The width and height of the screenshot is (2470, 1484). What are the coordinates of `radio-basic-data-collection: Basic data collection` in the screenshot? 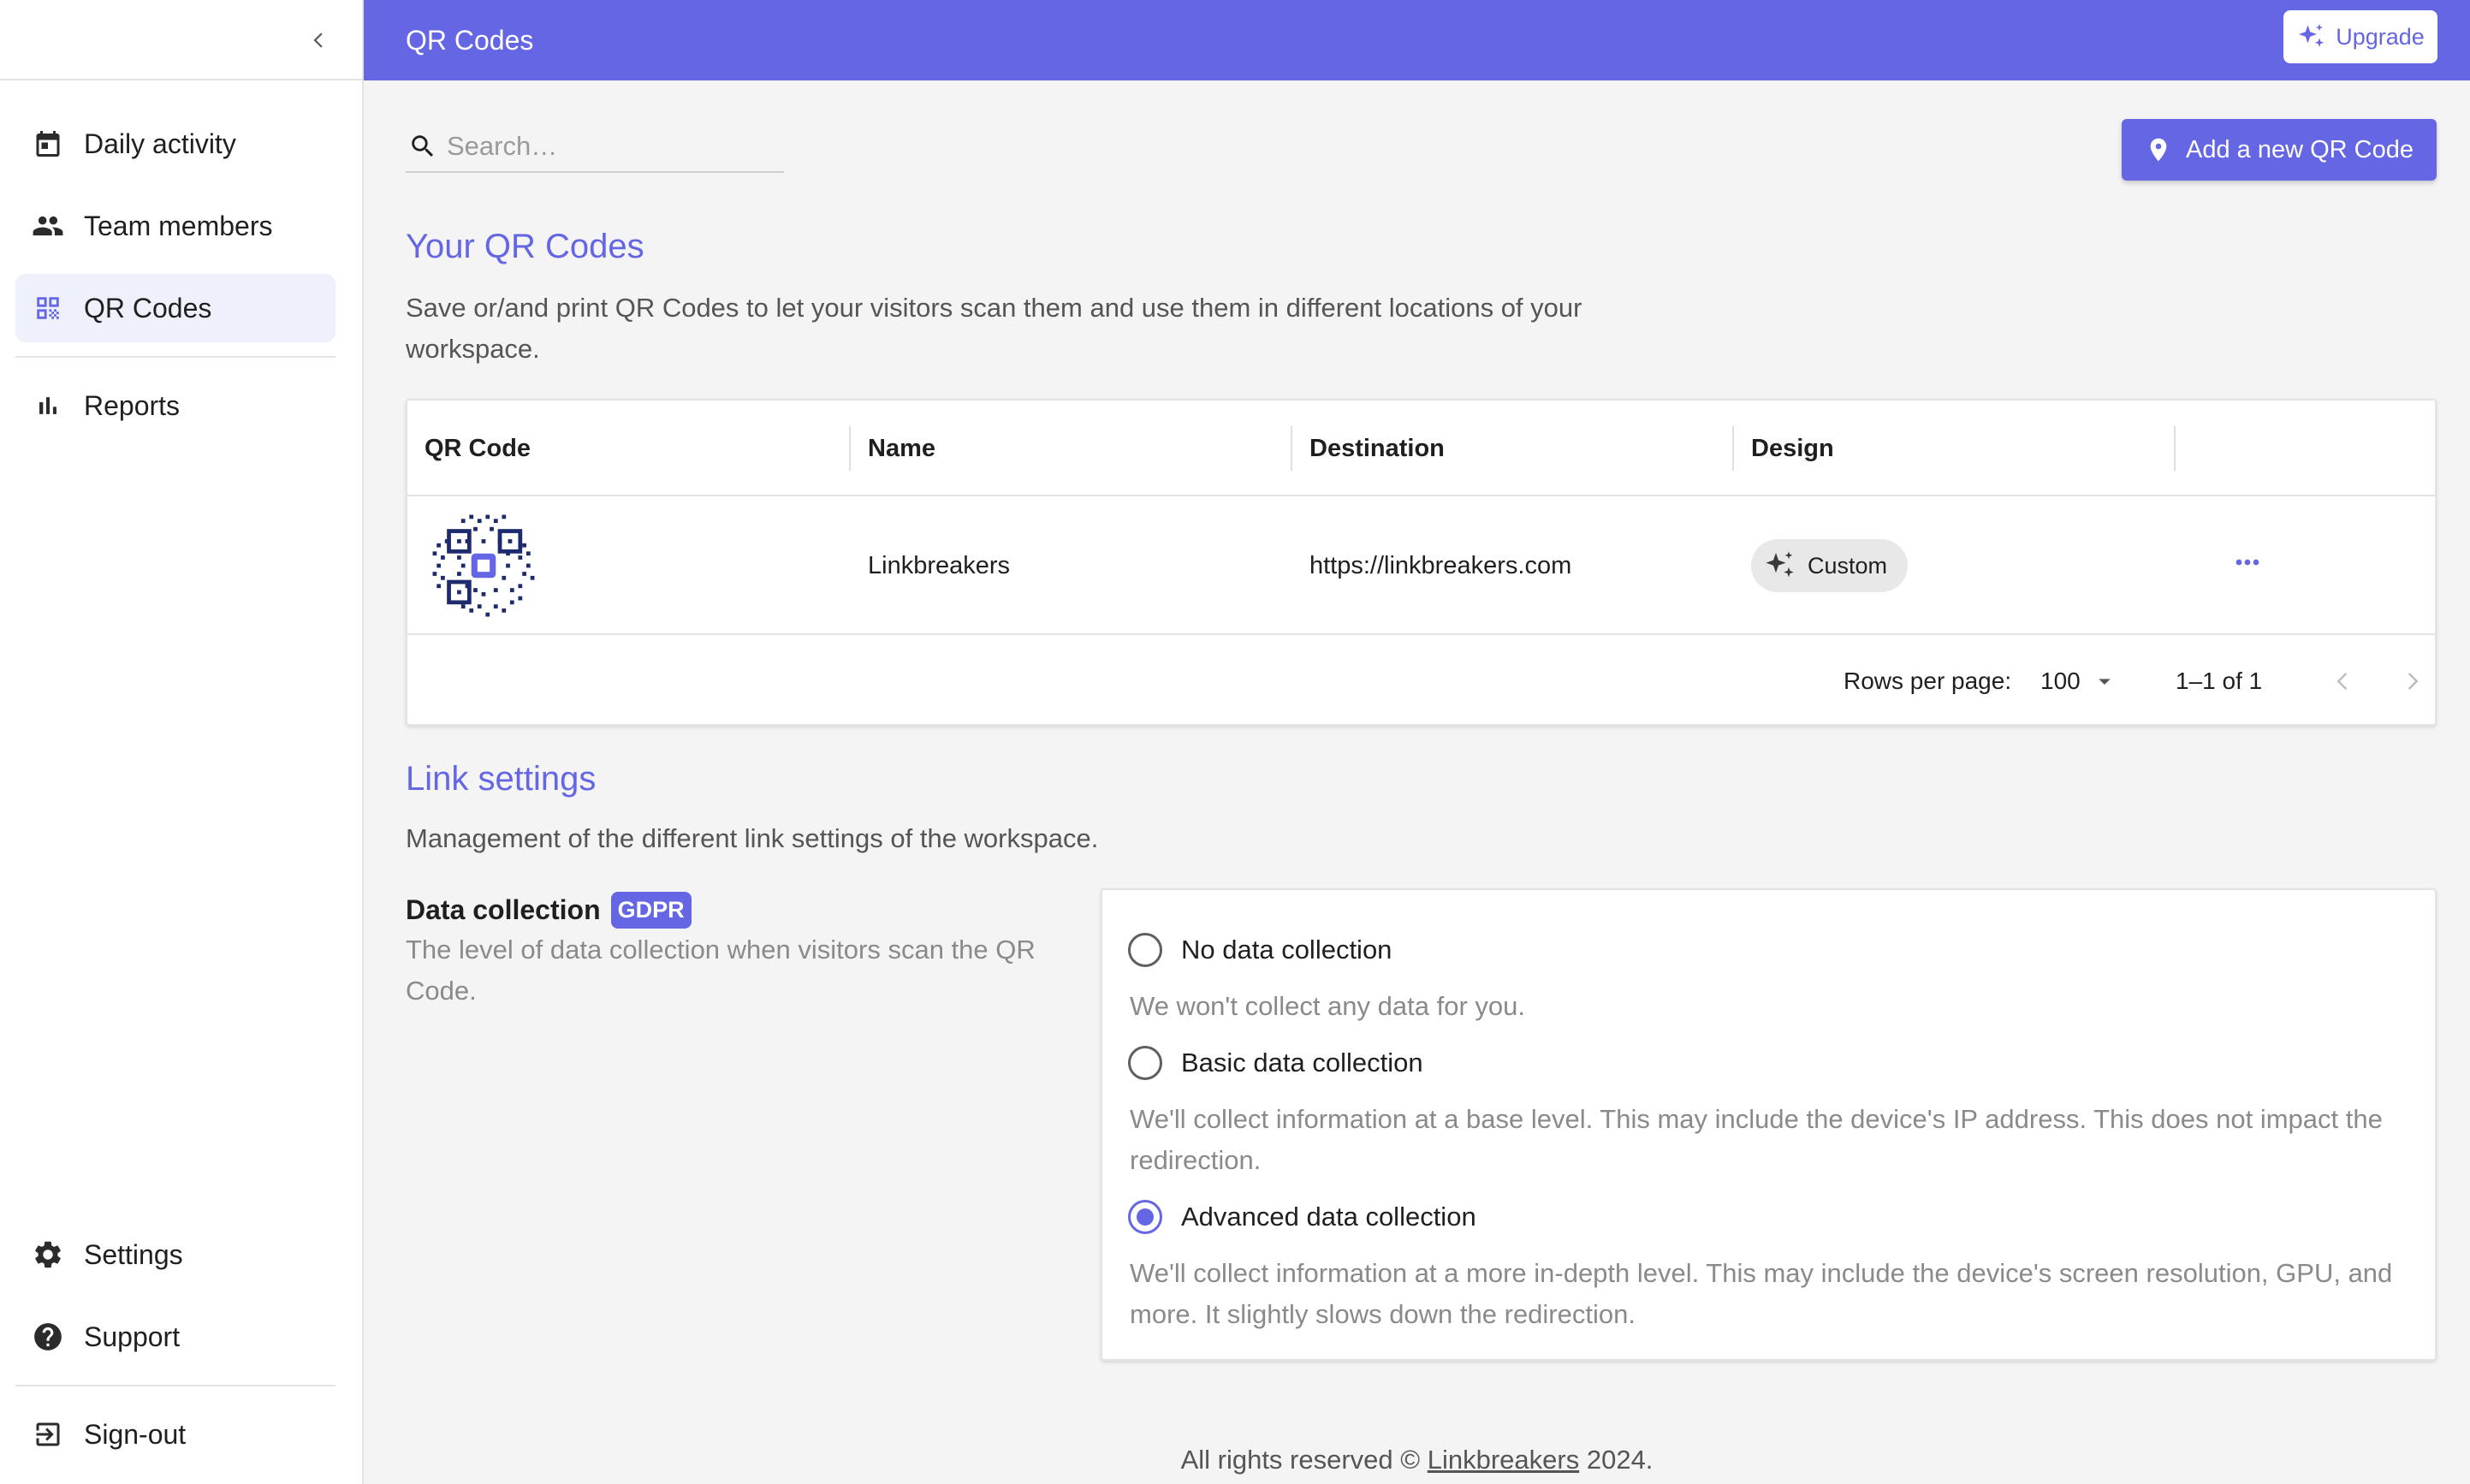 It's located at (1276, 1063).